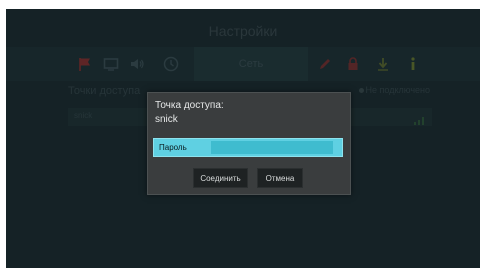  I want to click on dialog-ssid: snick, so click(166, 119).